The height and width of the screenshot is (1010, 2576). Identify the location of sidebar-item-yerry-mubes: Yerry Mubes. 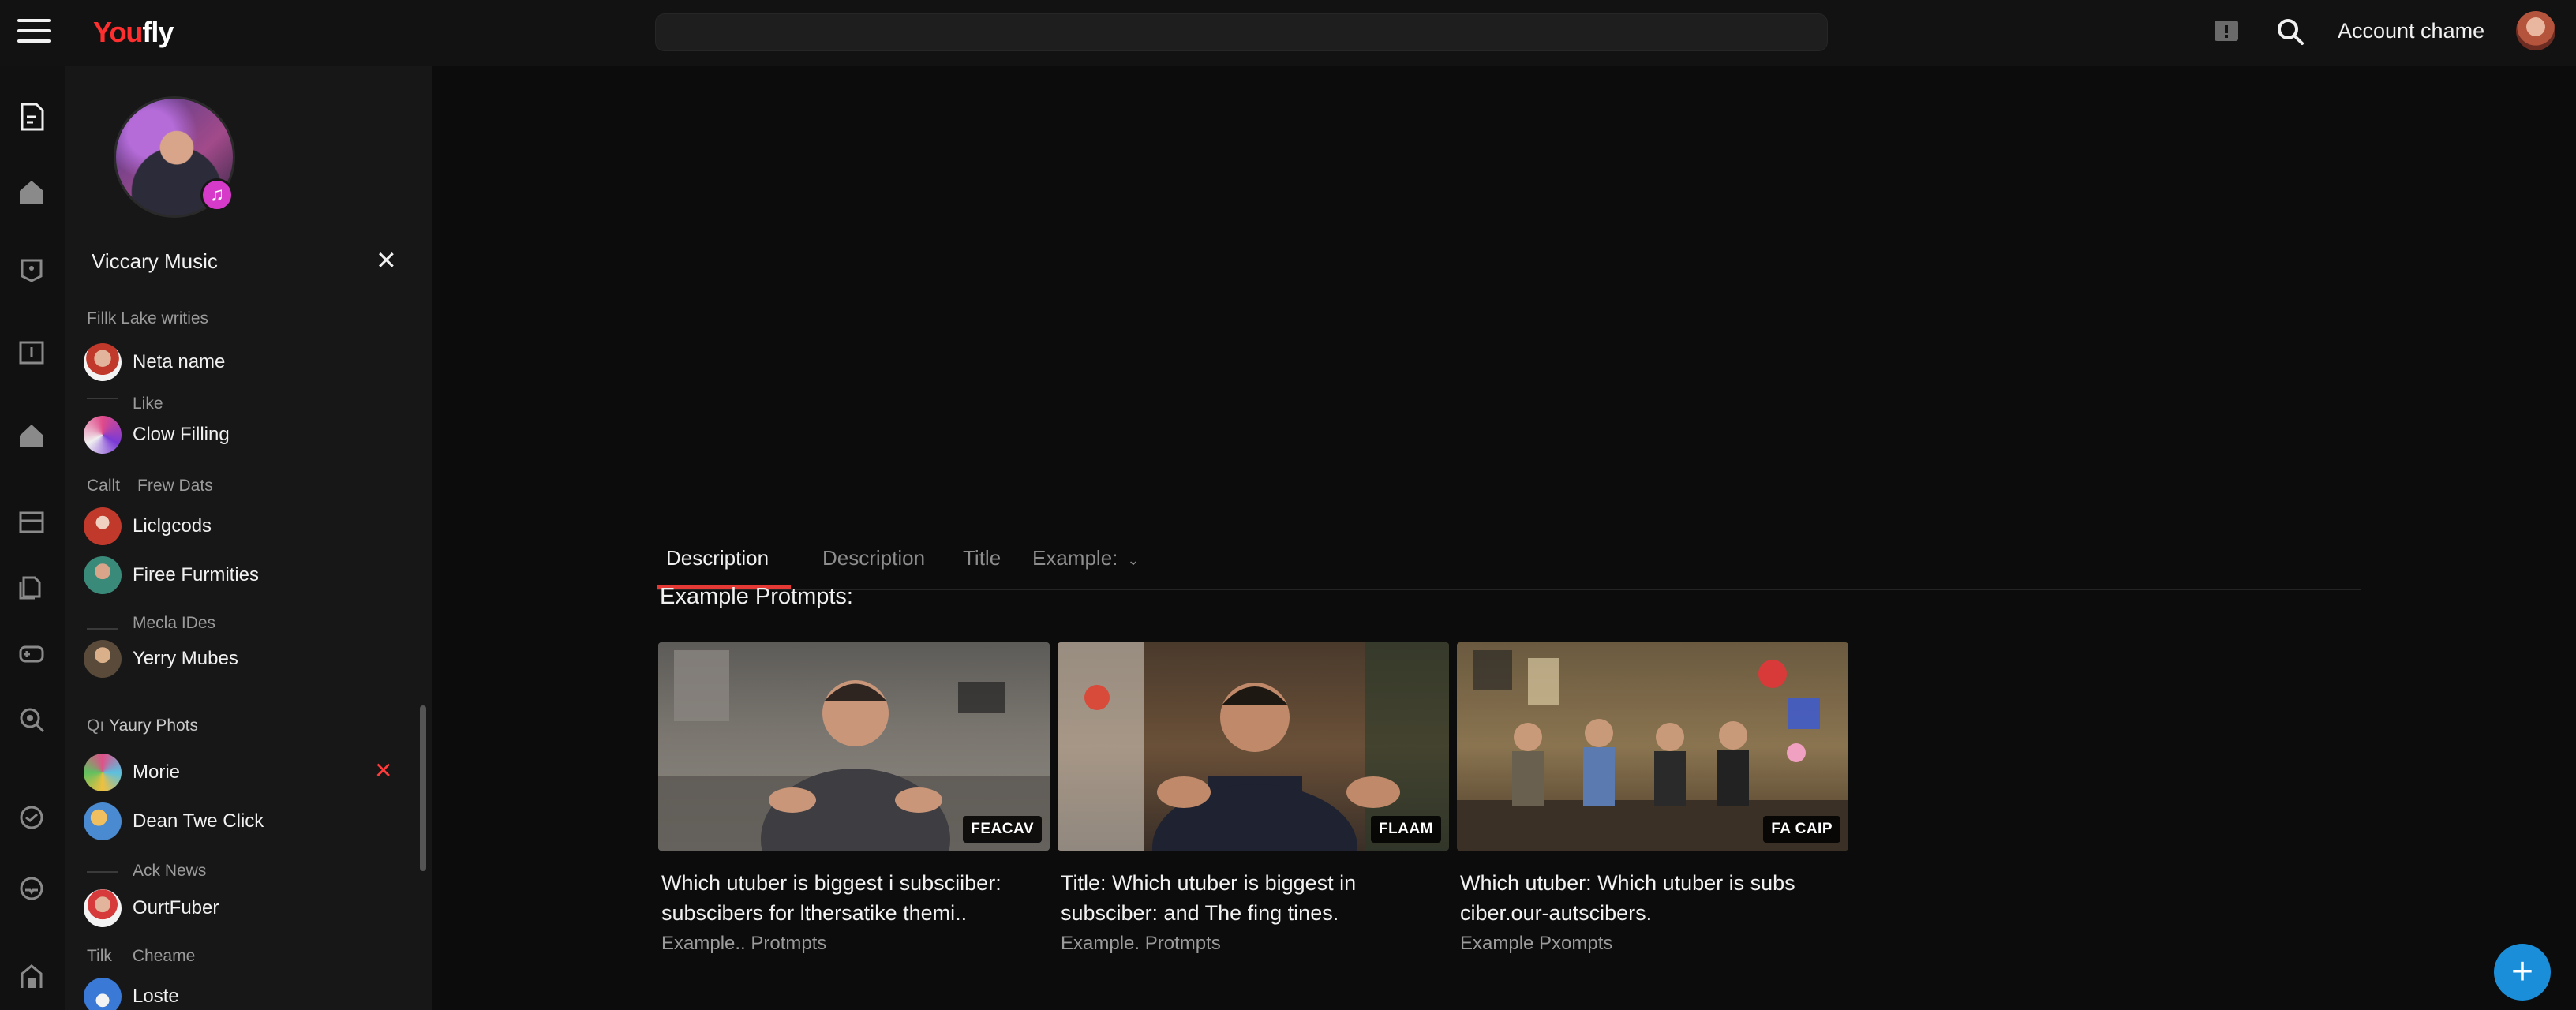
(161, 659).